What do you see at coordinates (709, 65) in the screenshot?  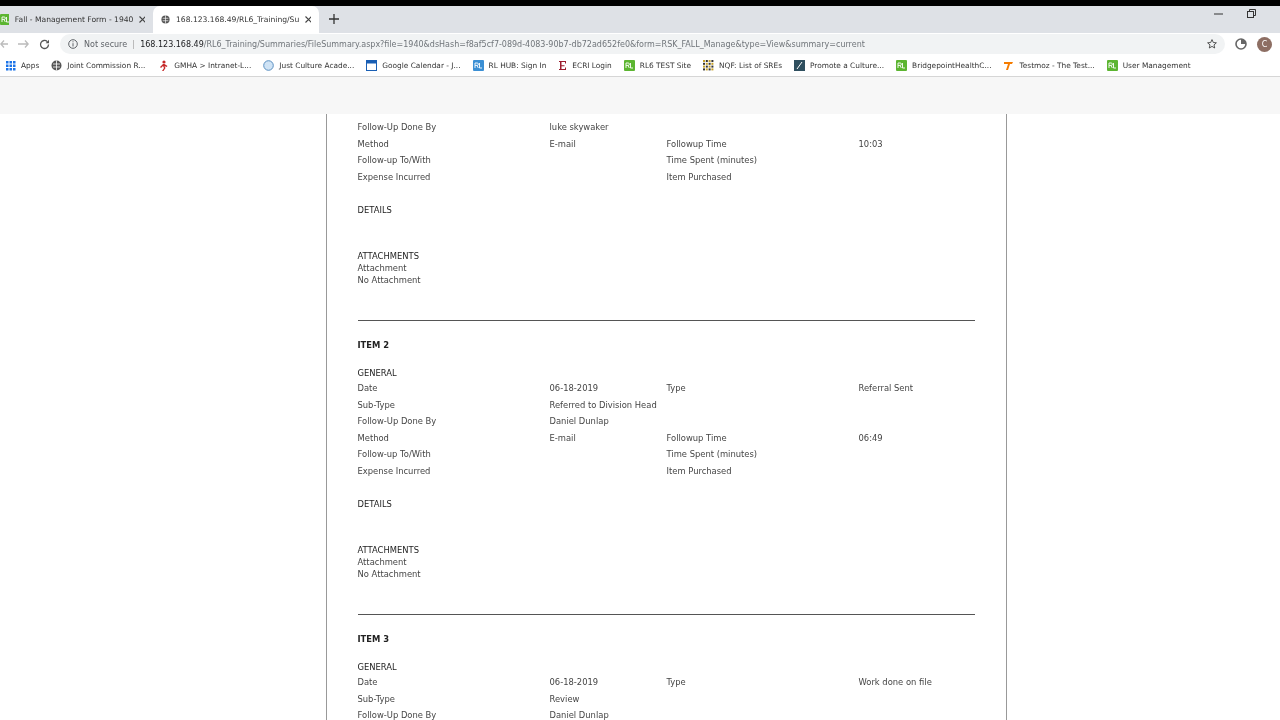 I see `dotted-grid-icon` at bounding box center [709, 65].